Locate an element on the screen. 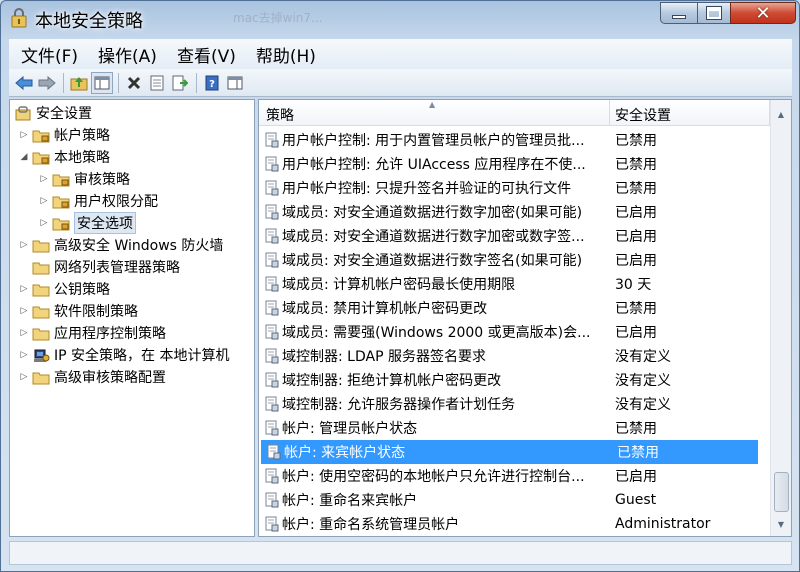  scroll-up-button: ▲ is located at coordinates (781, 114).